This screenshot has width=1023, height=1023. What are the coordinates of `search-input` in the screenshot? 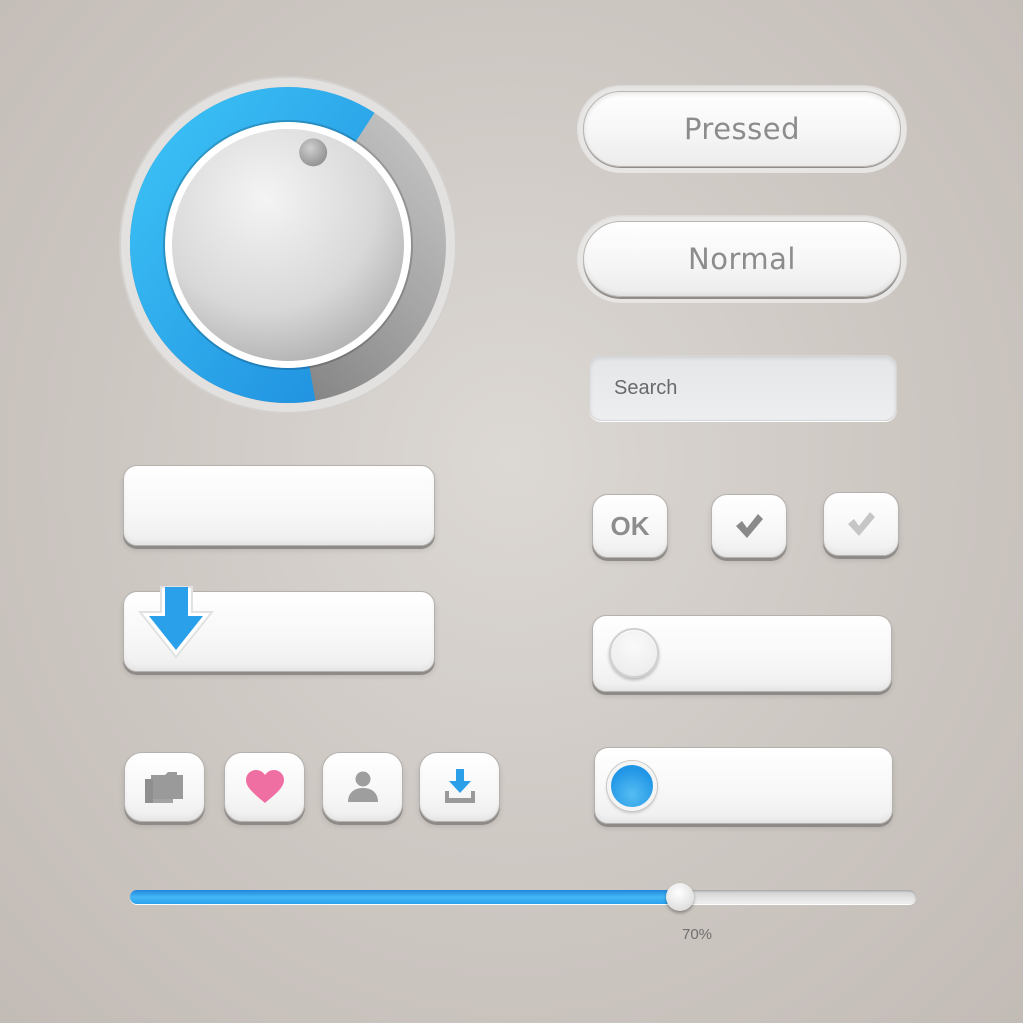 It's located at (743, 388).